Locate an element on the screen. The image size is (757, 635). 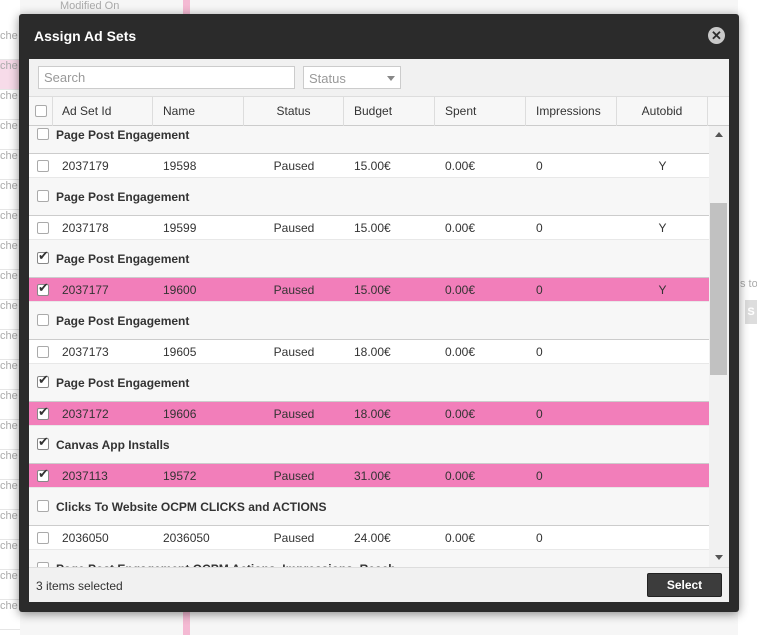
cell-budget: 18.00€ is located at coordinates (372, 414).